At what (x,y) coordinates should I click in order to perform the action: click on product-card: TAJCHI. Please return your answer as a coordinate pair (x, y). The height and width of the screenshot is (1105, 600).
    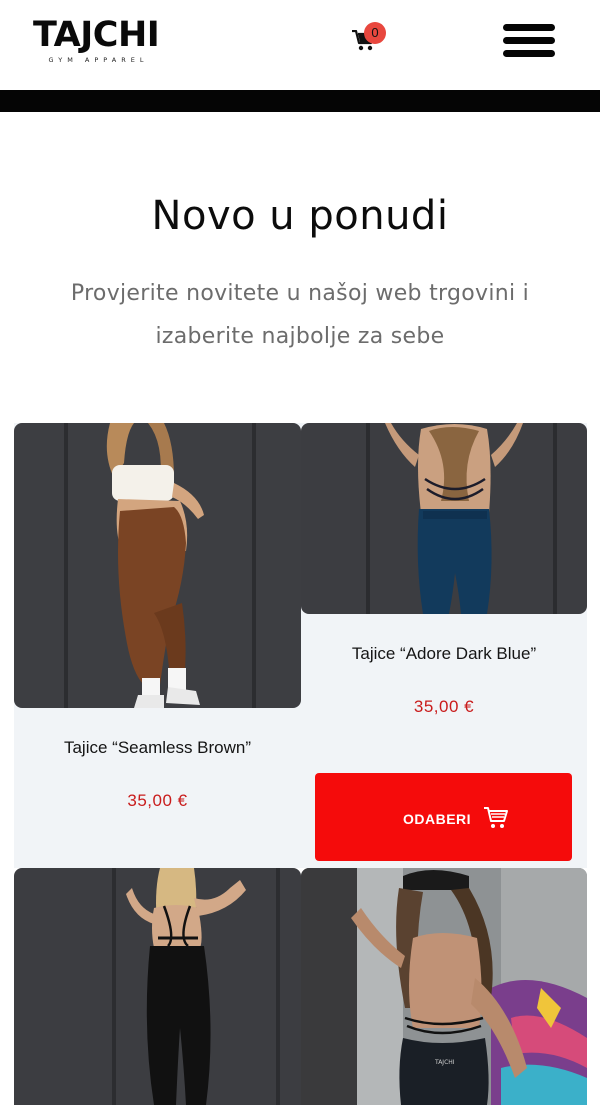
    Looking at the image, I should click on (444, 986).